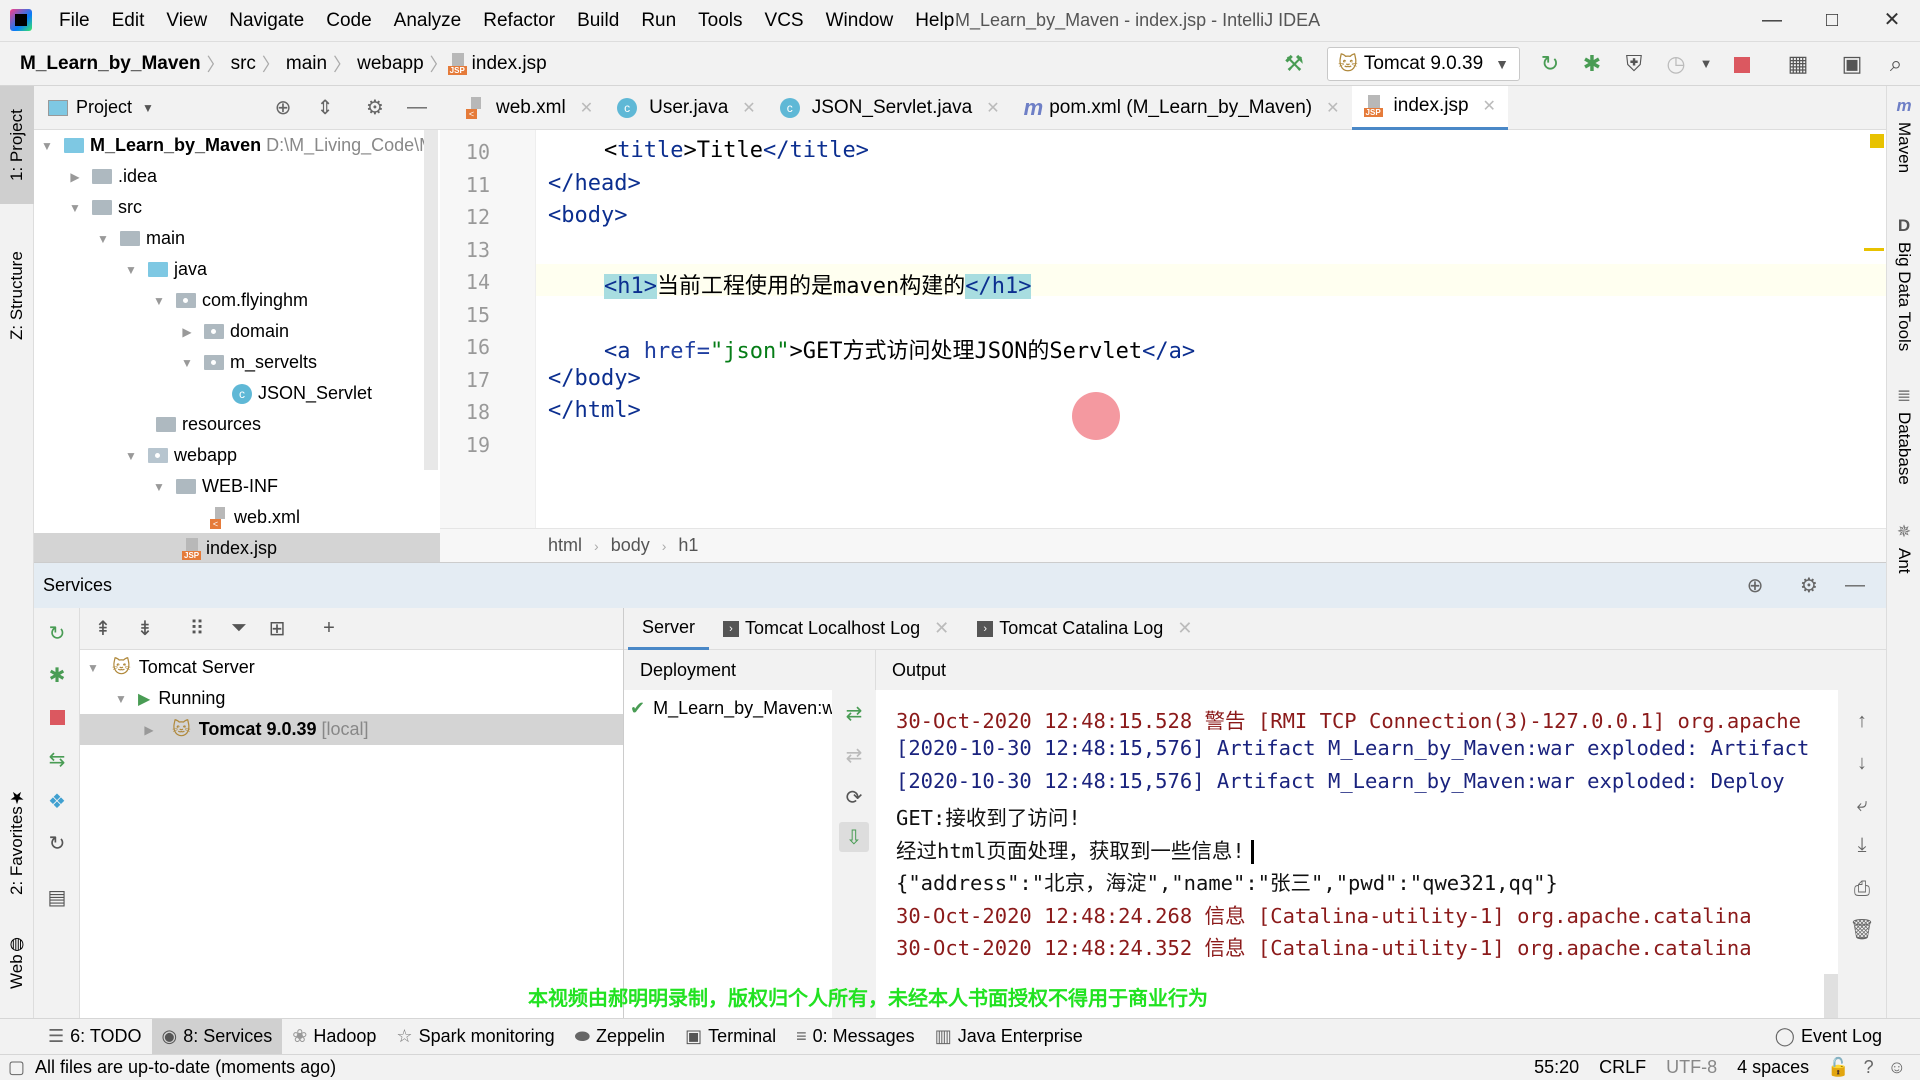  Describe the element at coordinates (237, 238) in the screenshot. I see `tree-node-main: ▼ main` at that location.